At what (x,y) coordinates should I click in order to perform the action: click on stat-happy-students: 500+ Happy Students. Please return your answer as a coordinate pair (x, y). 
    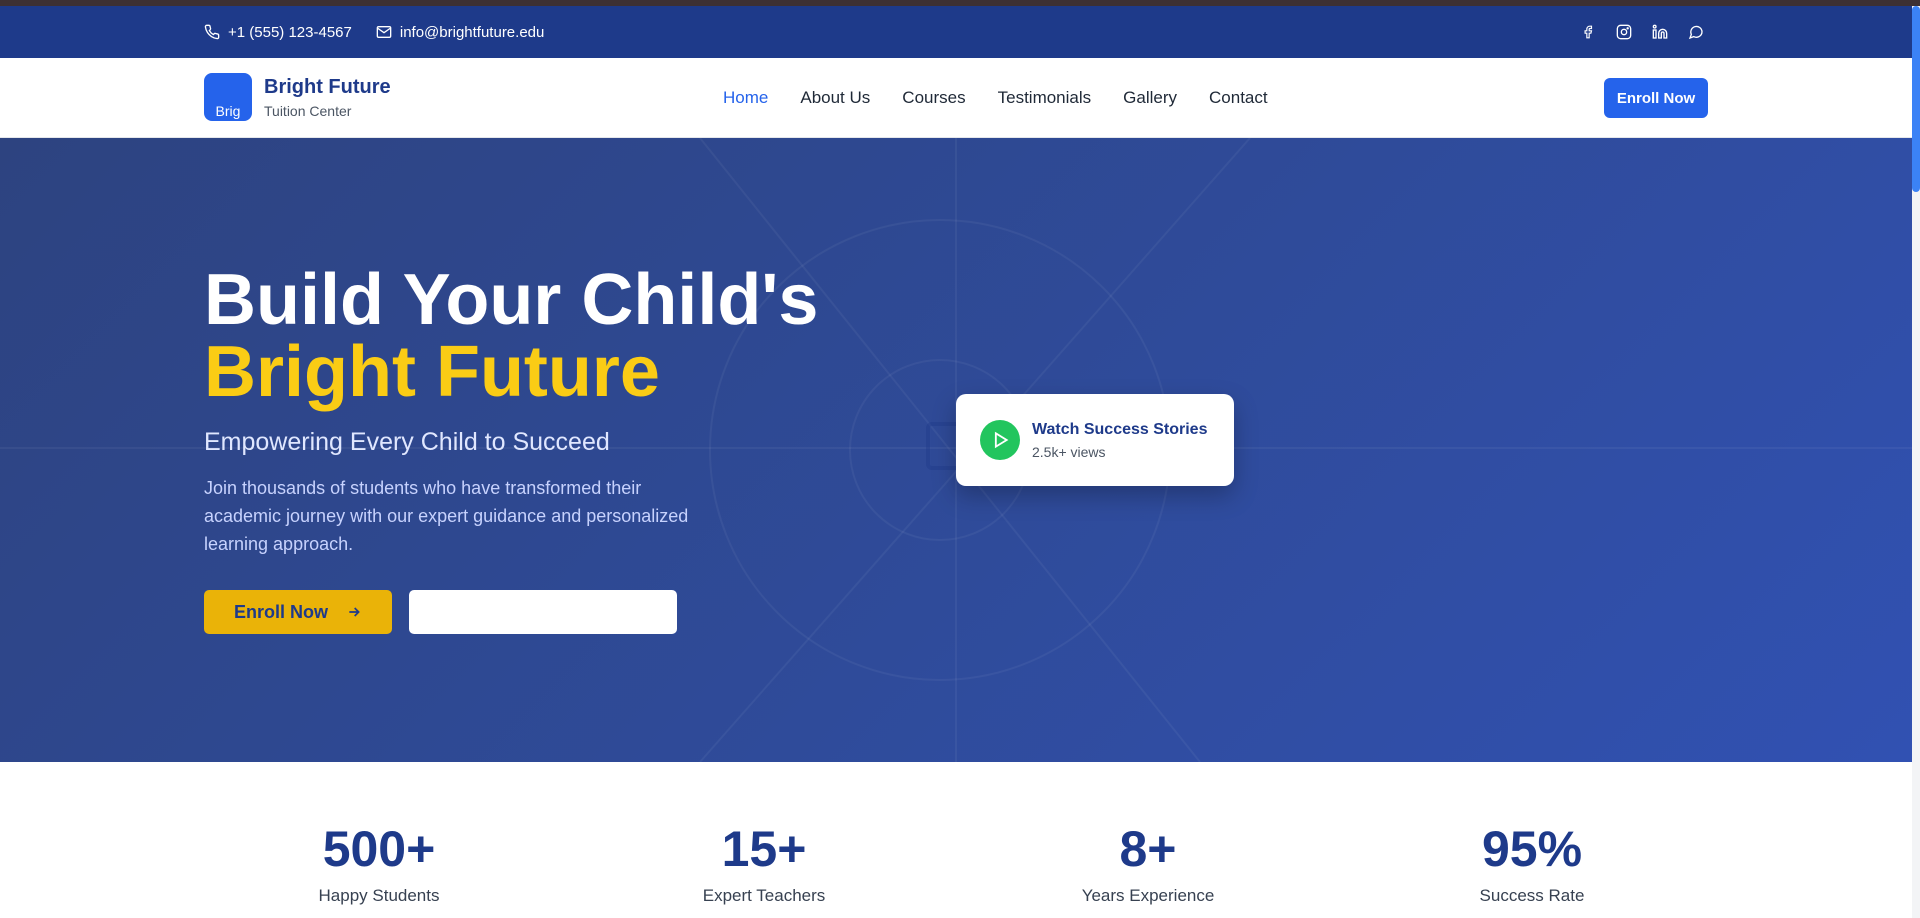
    Looking at the image, I should click on (379, 864).